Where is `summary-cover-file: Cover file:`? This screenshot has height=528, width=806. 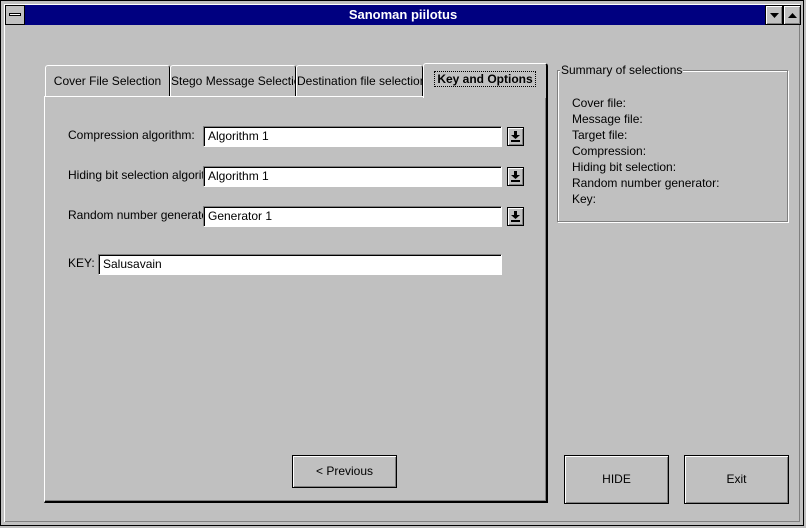
summary-cover-file: Cover file: is located at coordinates (599, 103).